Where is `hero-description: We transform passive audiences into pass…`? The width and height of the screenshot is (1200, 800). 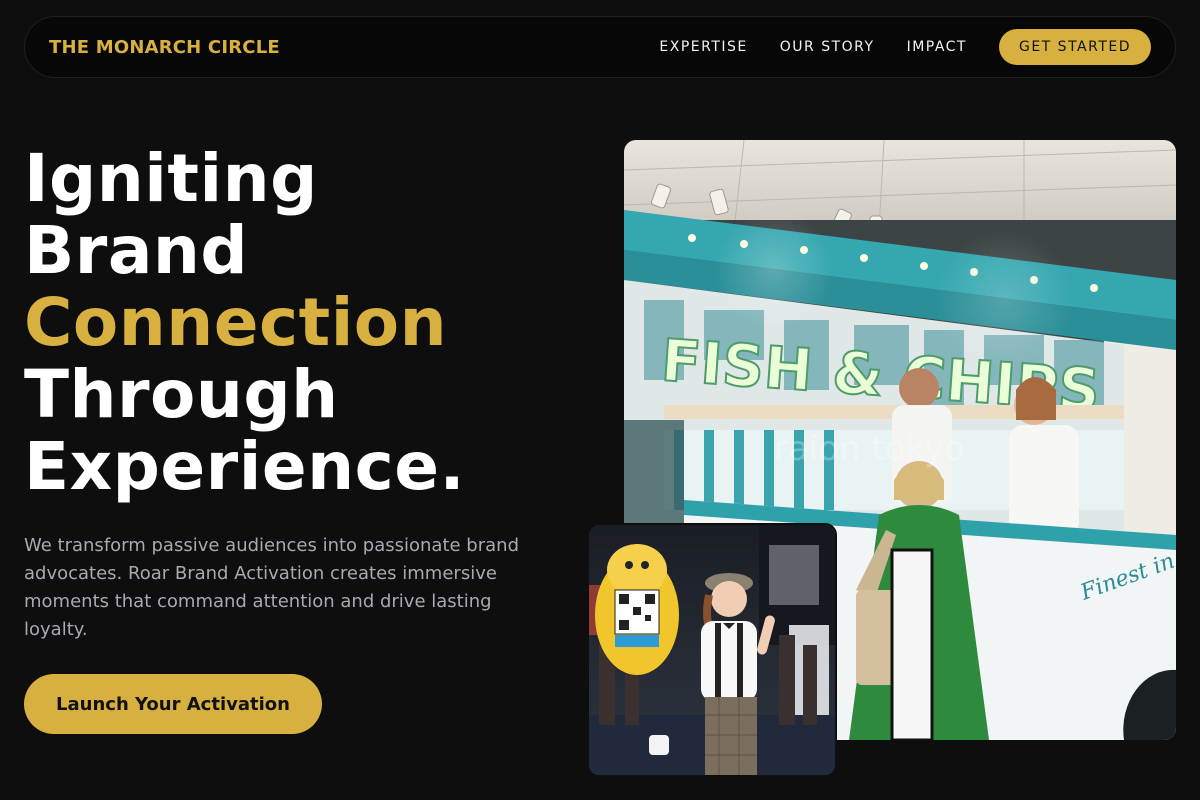 hero-description: We transform passive audiences into pass… is located at coordinates (271, 587).